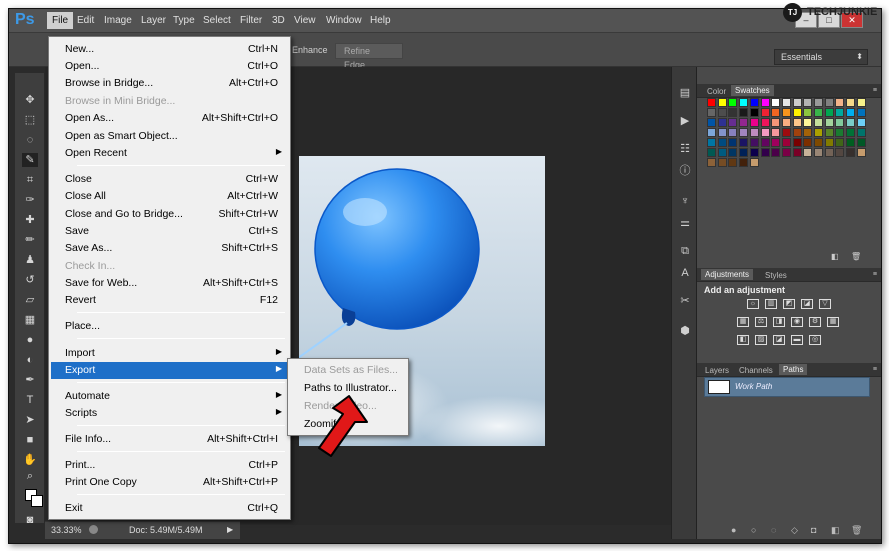  What do you see at coordinates (825, 304) in the screenshot?
I see `vibrance-icon: ▽` at bounding box center [825, 304].